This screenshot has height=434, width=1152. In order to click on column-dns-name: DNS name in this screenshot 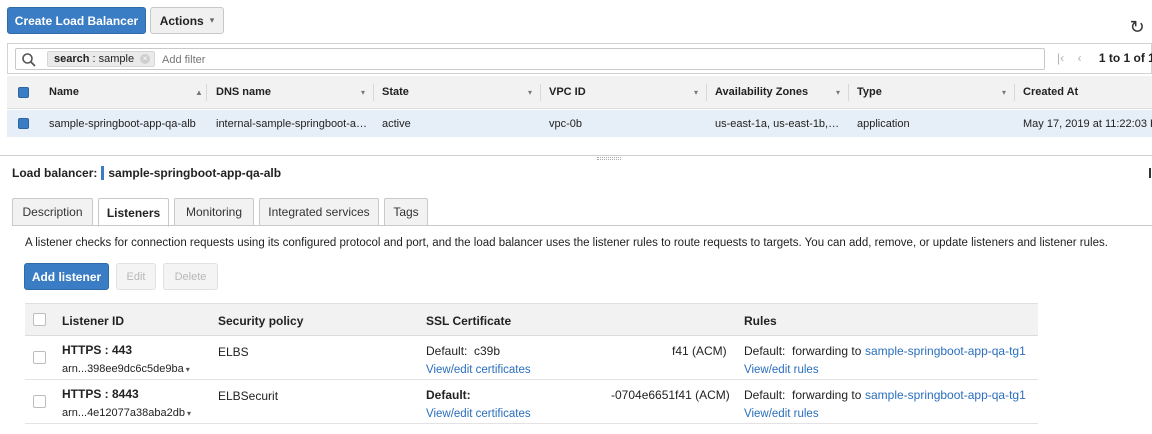, I will do `click(243, 92)`.